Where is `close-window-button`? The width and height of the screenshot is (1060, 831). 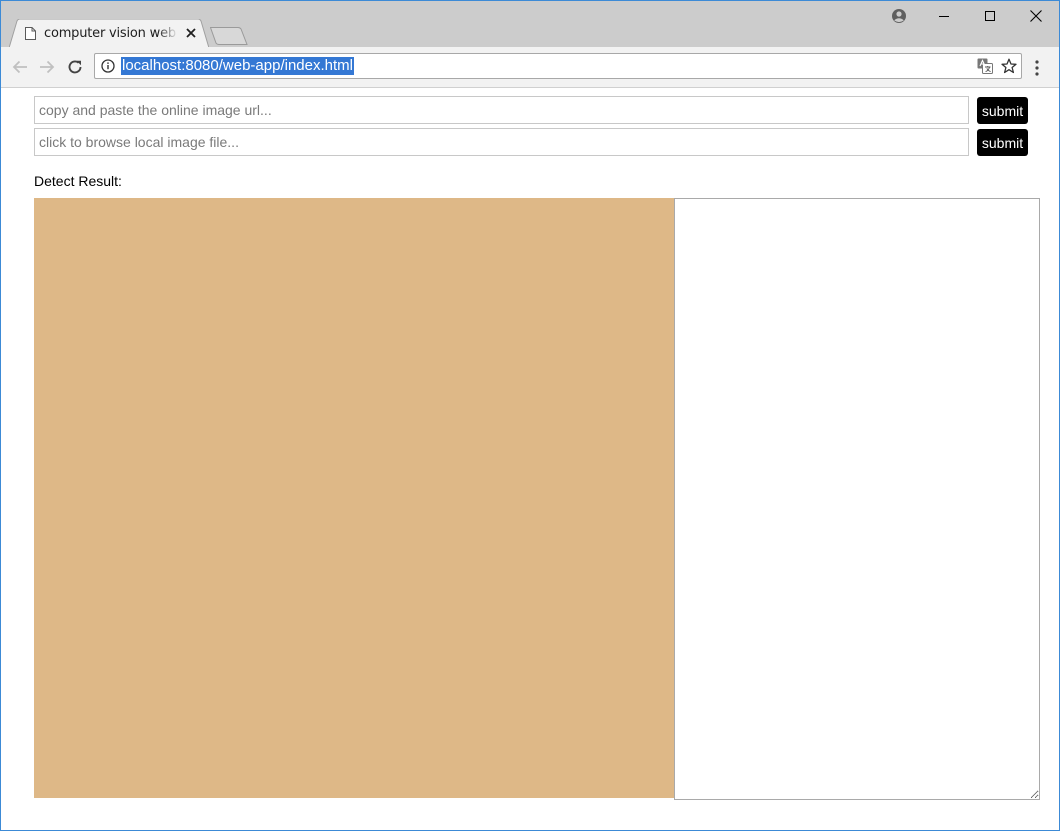 close-window-button is located at coordinates (1036, 16).